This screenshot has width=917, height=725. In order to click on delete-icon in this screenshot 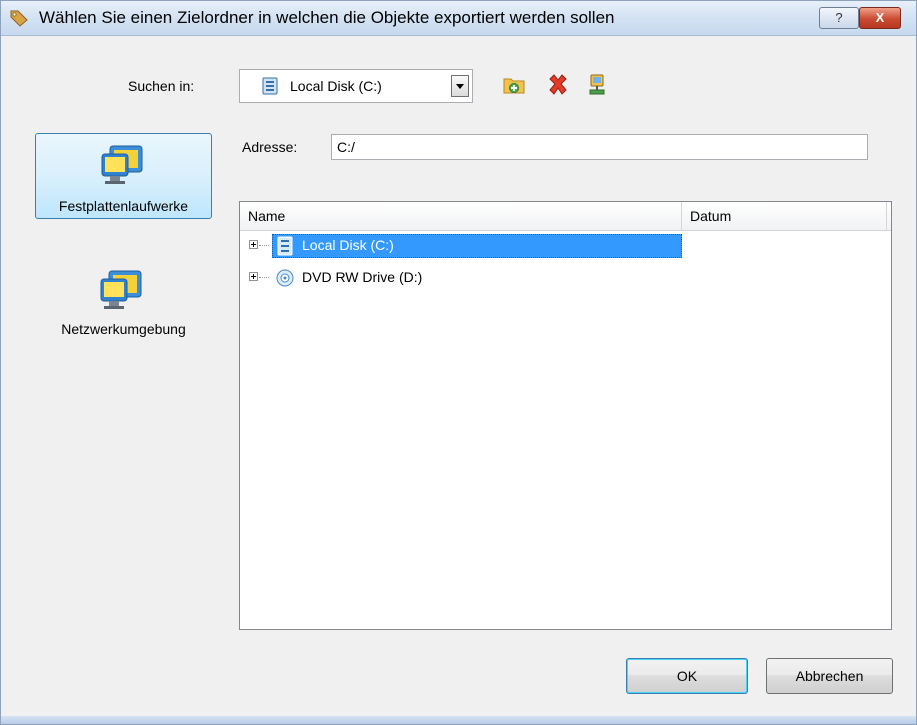, I will do `click(558, 85)`.